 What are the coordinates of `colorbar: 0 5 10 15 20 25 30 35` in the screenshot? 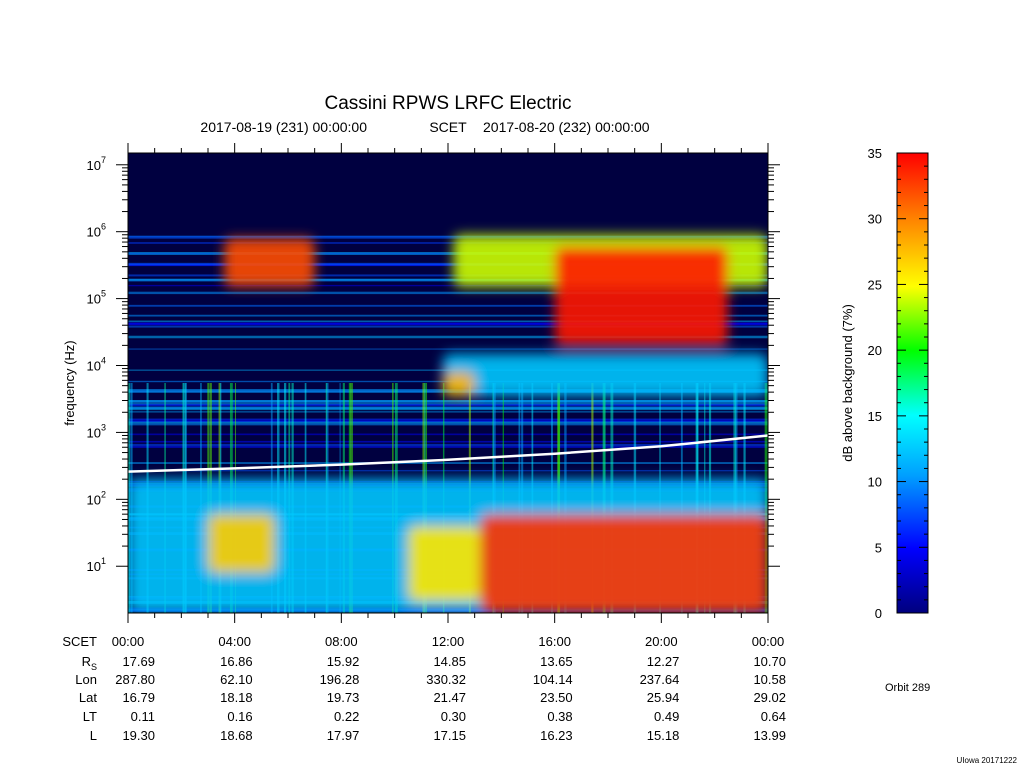 It's located at (898, 383).